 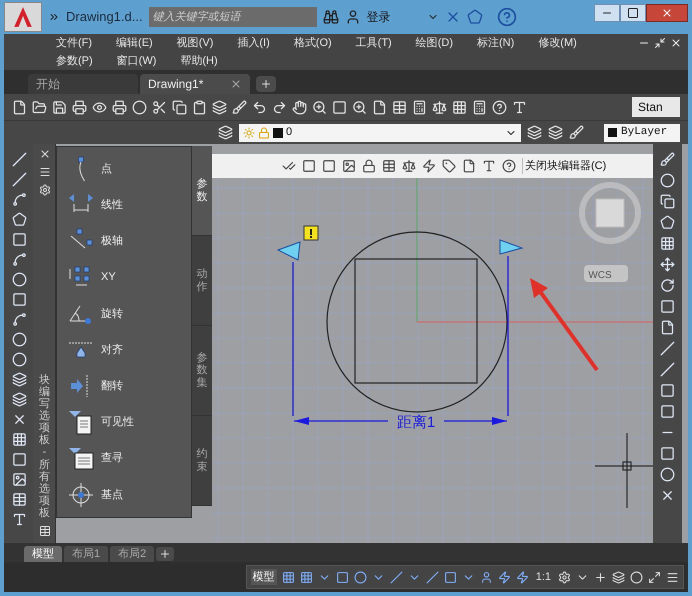 I want to click on file-tab: Drawing1*, so click(x=195, y=84).